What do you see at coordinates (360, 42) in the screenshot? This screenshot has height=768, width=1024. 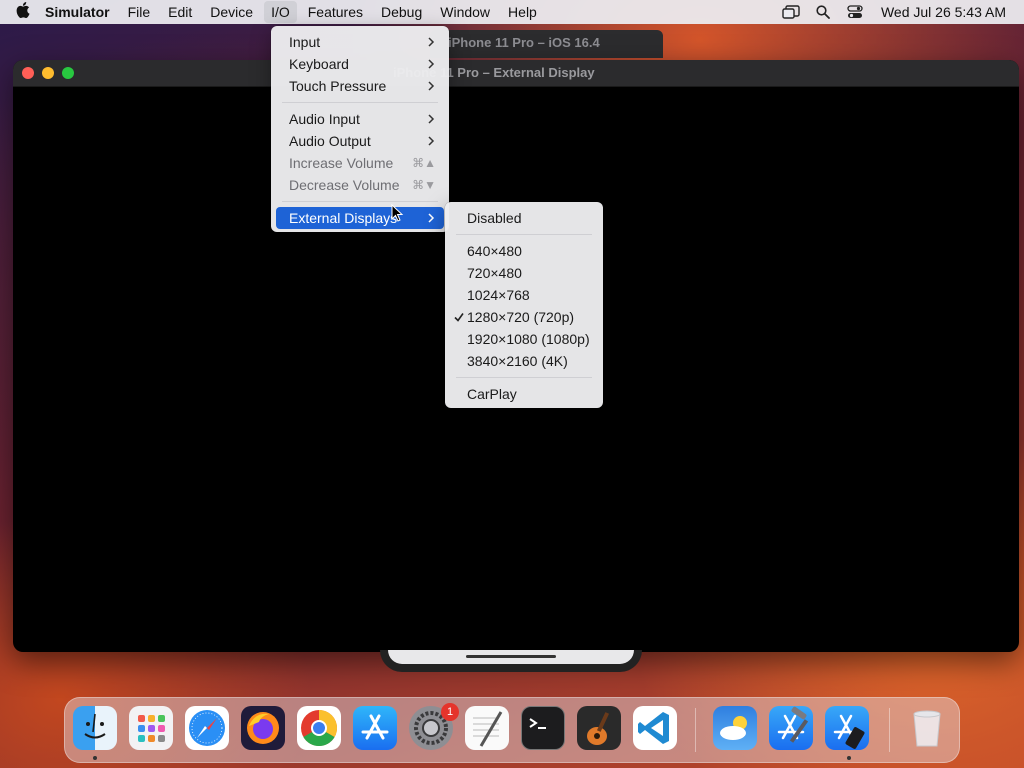 I see `menu-item-input: Input` at bounding box center [360, 42].